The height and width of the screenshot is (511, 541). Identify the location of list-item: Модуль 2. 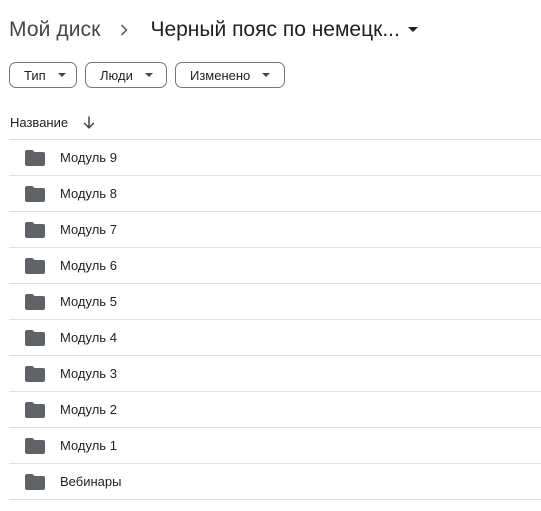
(275, 410).